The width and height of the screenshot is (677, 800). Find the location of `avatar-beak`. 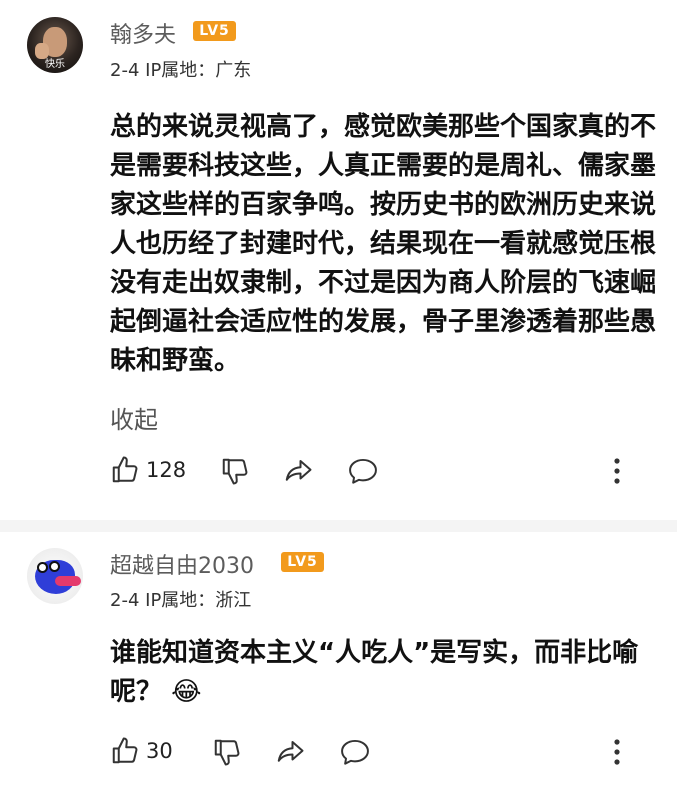

avatar-beak is located at coordinates (68, 581).